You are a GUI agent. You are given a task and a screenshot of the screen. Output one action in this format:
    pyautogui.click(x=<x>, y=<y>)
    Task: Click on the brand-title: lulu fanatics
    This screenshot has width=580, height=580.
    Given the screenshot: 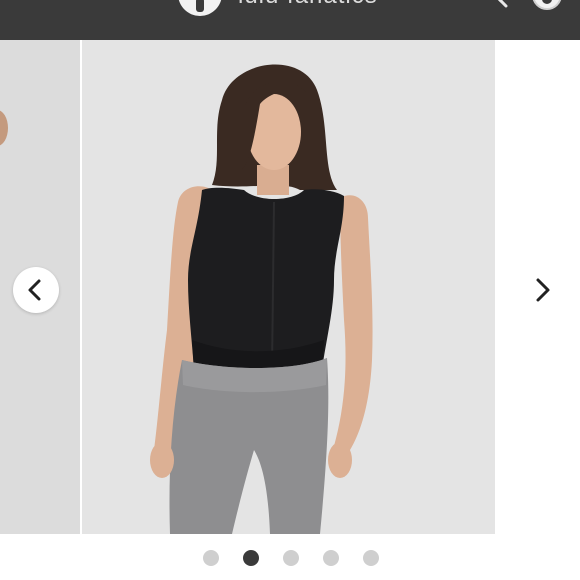 What is the action you would take?
    pyautogui.click(x=308, y=5)
    